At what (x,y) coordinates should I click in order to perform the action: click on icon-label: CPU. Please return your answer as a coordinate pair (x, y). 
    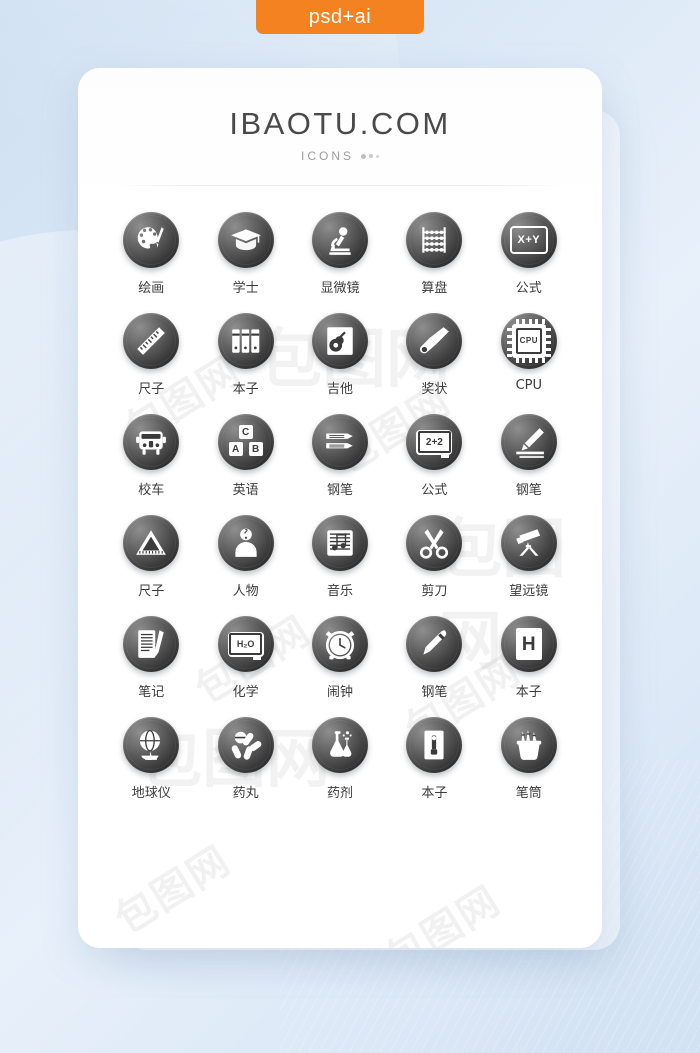
    Looking at the image, I should click on (529, 385).